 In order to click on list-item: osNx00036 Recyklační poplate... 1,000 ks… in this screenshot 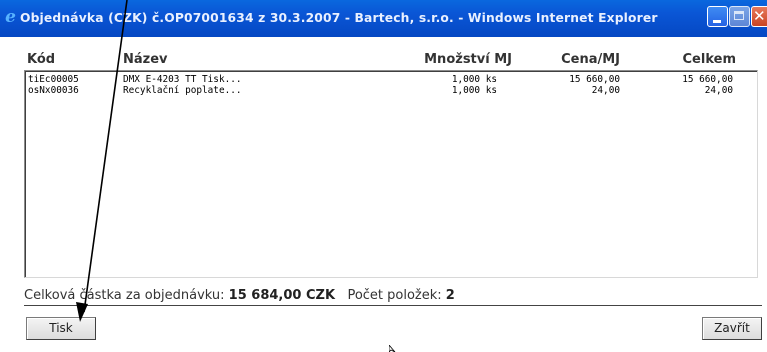, I will do `click(391, 90)`.